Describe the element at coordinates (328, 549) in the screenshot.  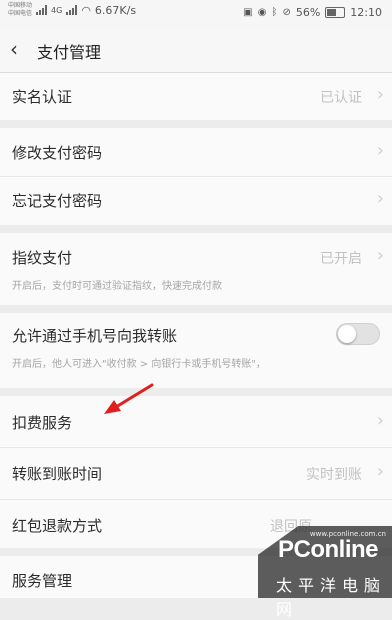
I see `watermark-brand: PConline` at that location.